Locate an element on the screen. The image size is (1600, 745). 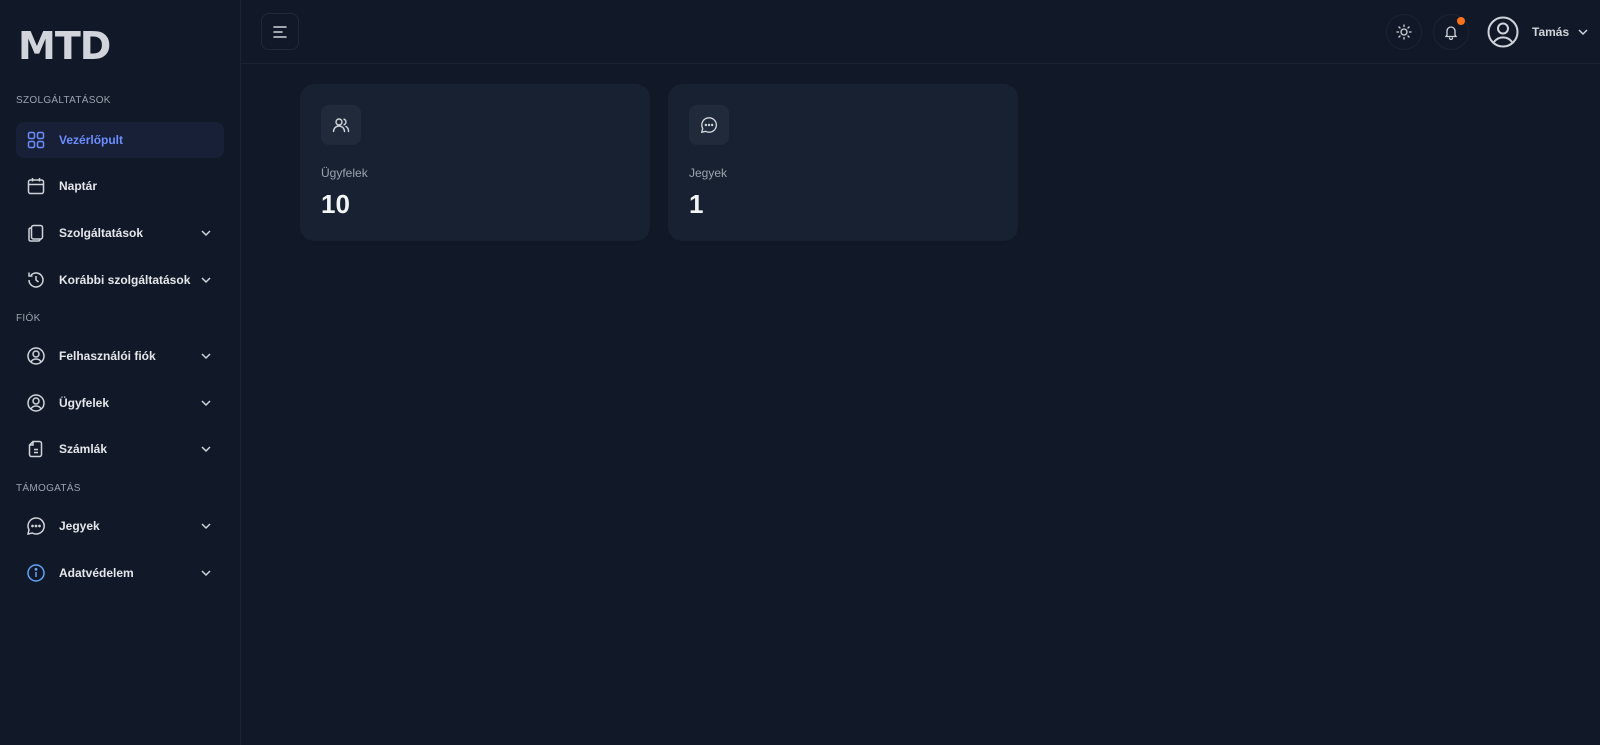
avatar is located at coordinates (1503, 32).